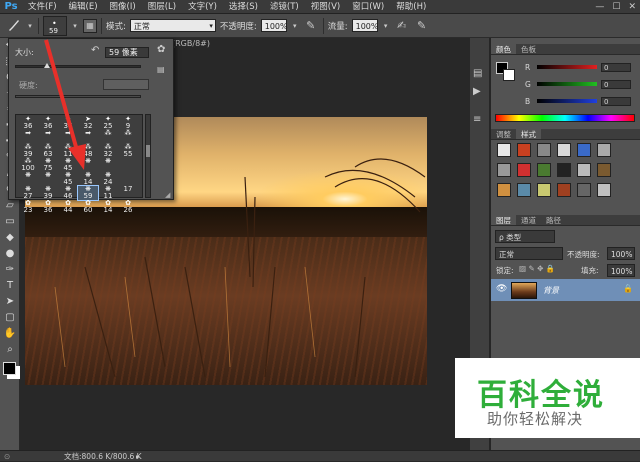 This screenshot has width=640, height=462. Describe the element at coordinates (477, 73) in the screenshot. I see `history-icon: ▤` at that location.